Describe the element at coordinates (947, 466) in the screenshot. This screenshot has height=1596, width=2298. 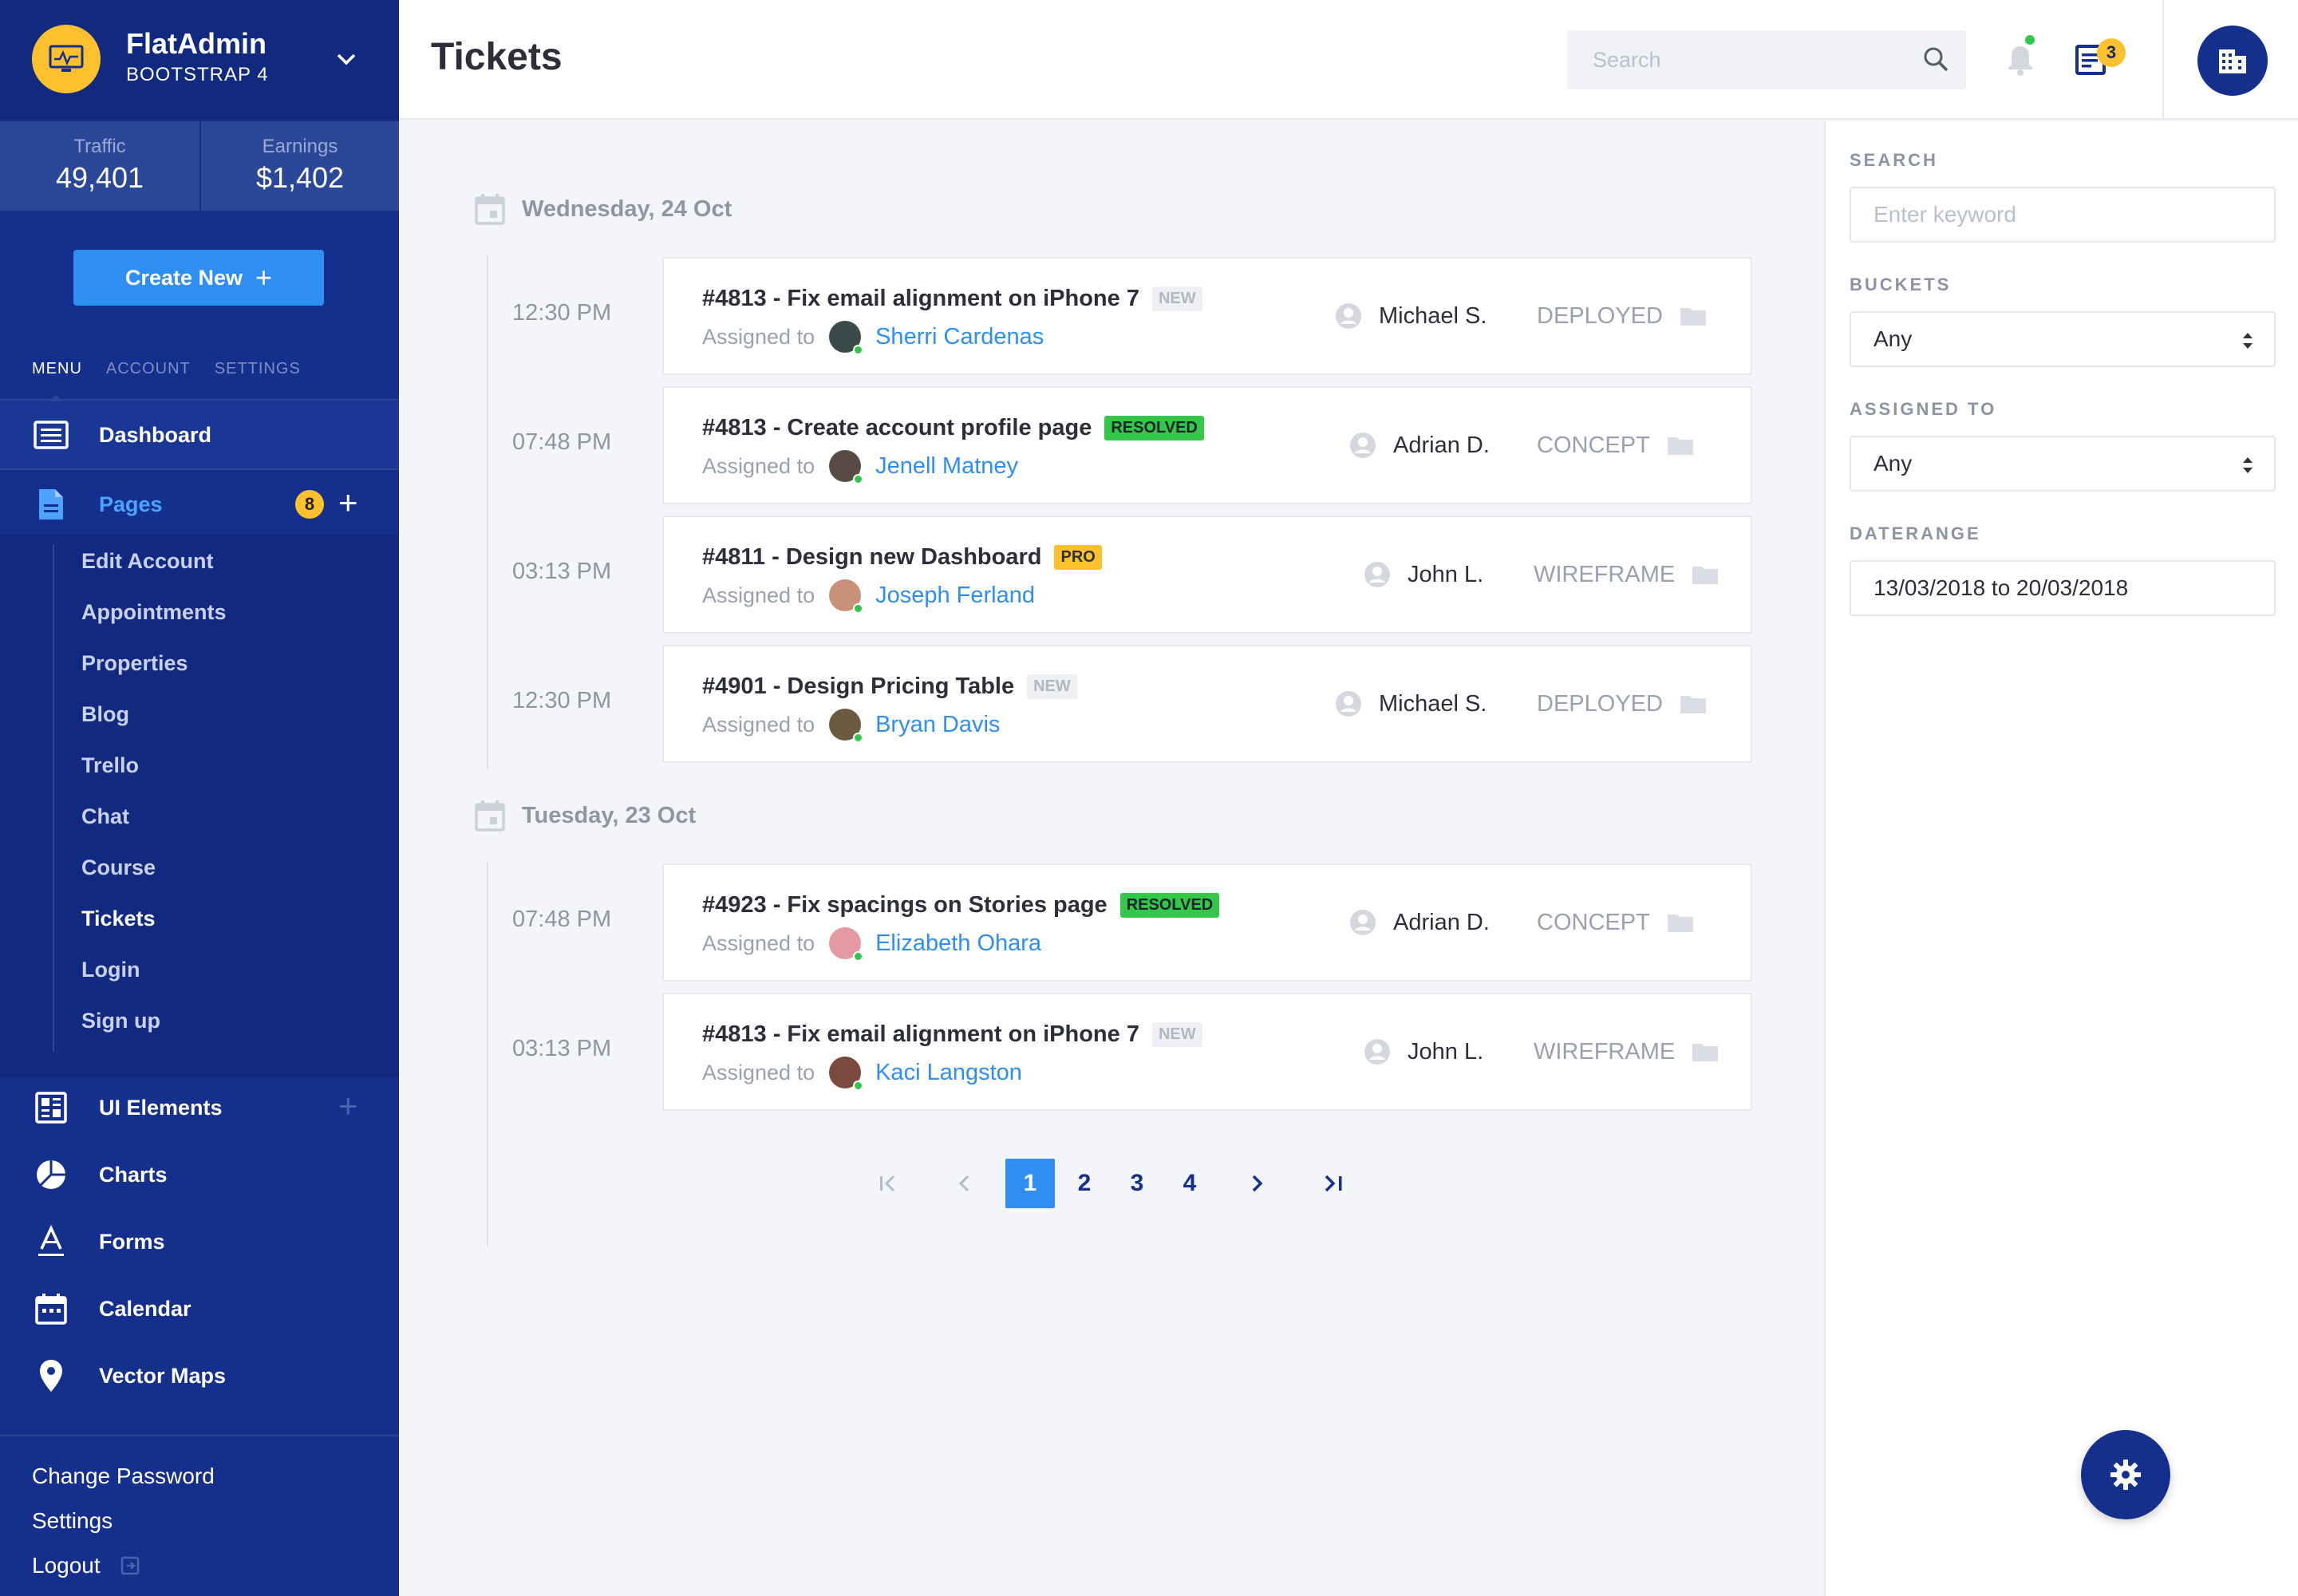
I see `assignee-link: Jenell Matney` at that location.